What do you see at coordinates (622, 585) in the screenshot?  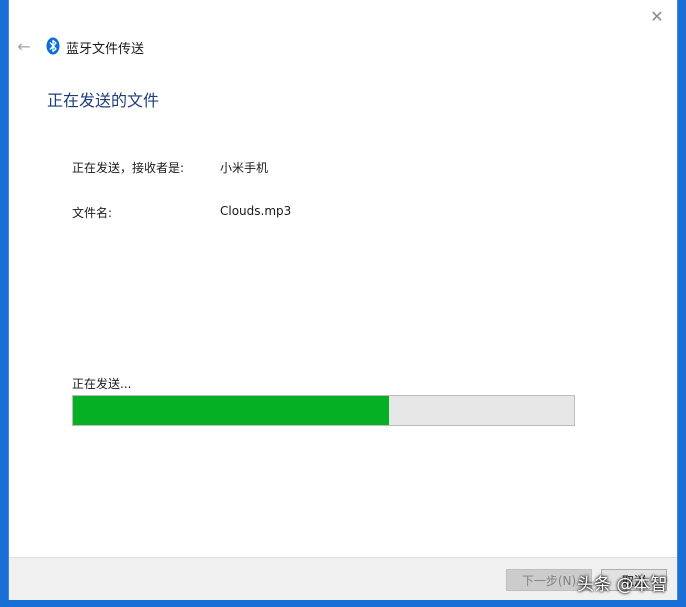 I see `watermark: 头条 @本智` at bounding box center [622, 585].